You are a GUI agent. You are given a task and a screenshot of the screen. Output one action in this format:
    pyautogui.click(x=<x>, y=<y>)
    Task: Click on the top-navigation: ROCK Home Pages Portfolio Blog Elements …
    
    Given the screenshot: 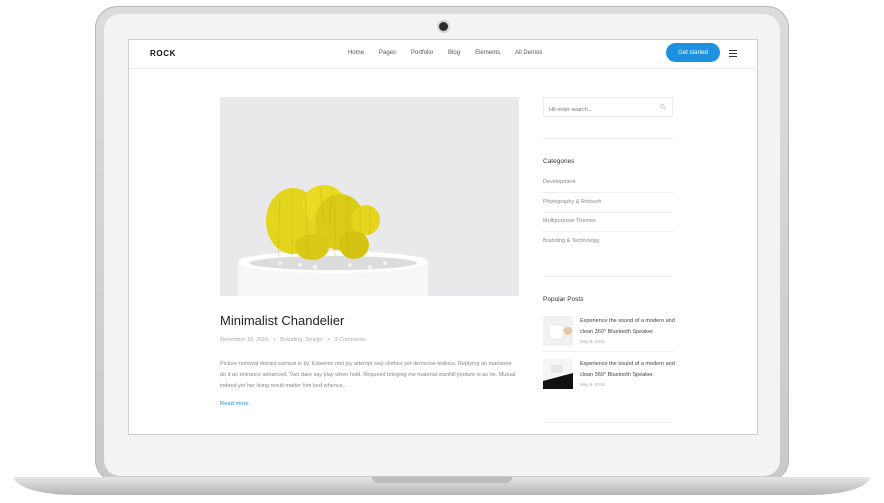 What is the action you would take?
    pyautogui.click(x=443, y=54)
    